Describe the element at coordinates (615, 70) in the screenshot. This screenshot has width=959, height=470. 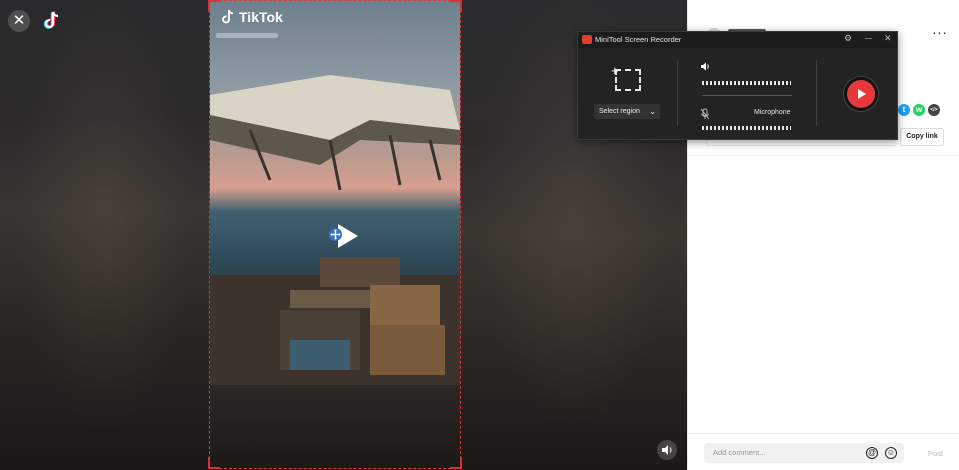
I see `region-plus-icon: +` at that location.